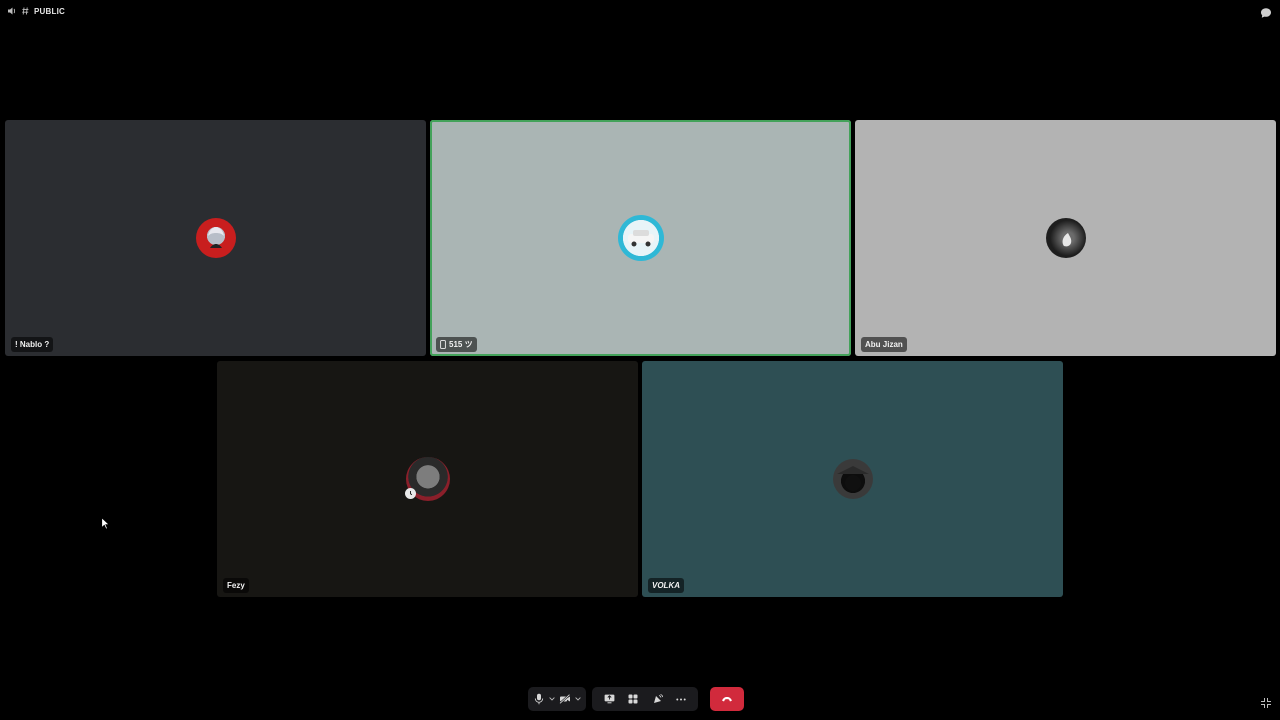 Image resolution: width=1280 pixels, height=720 pixels. I want to click on participant-name-tag: VOLKA, so click(666, 585).